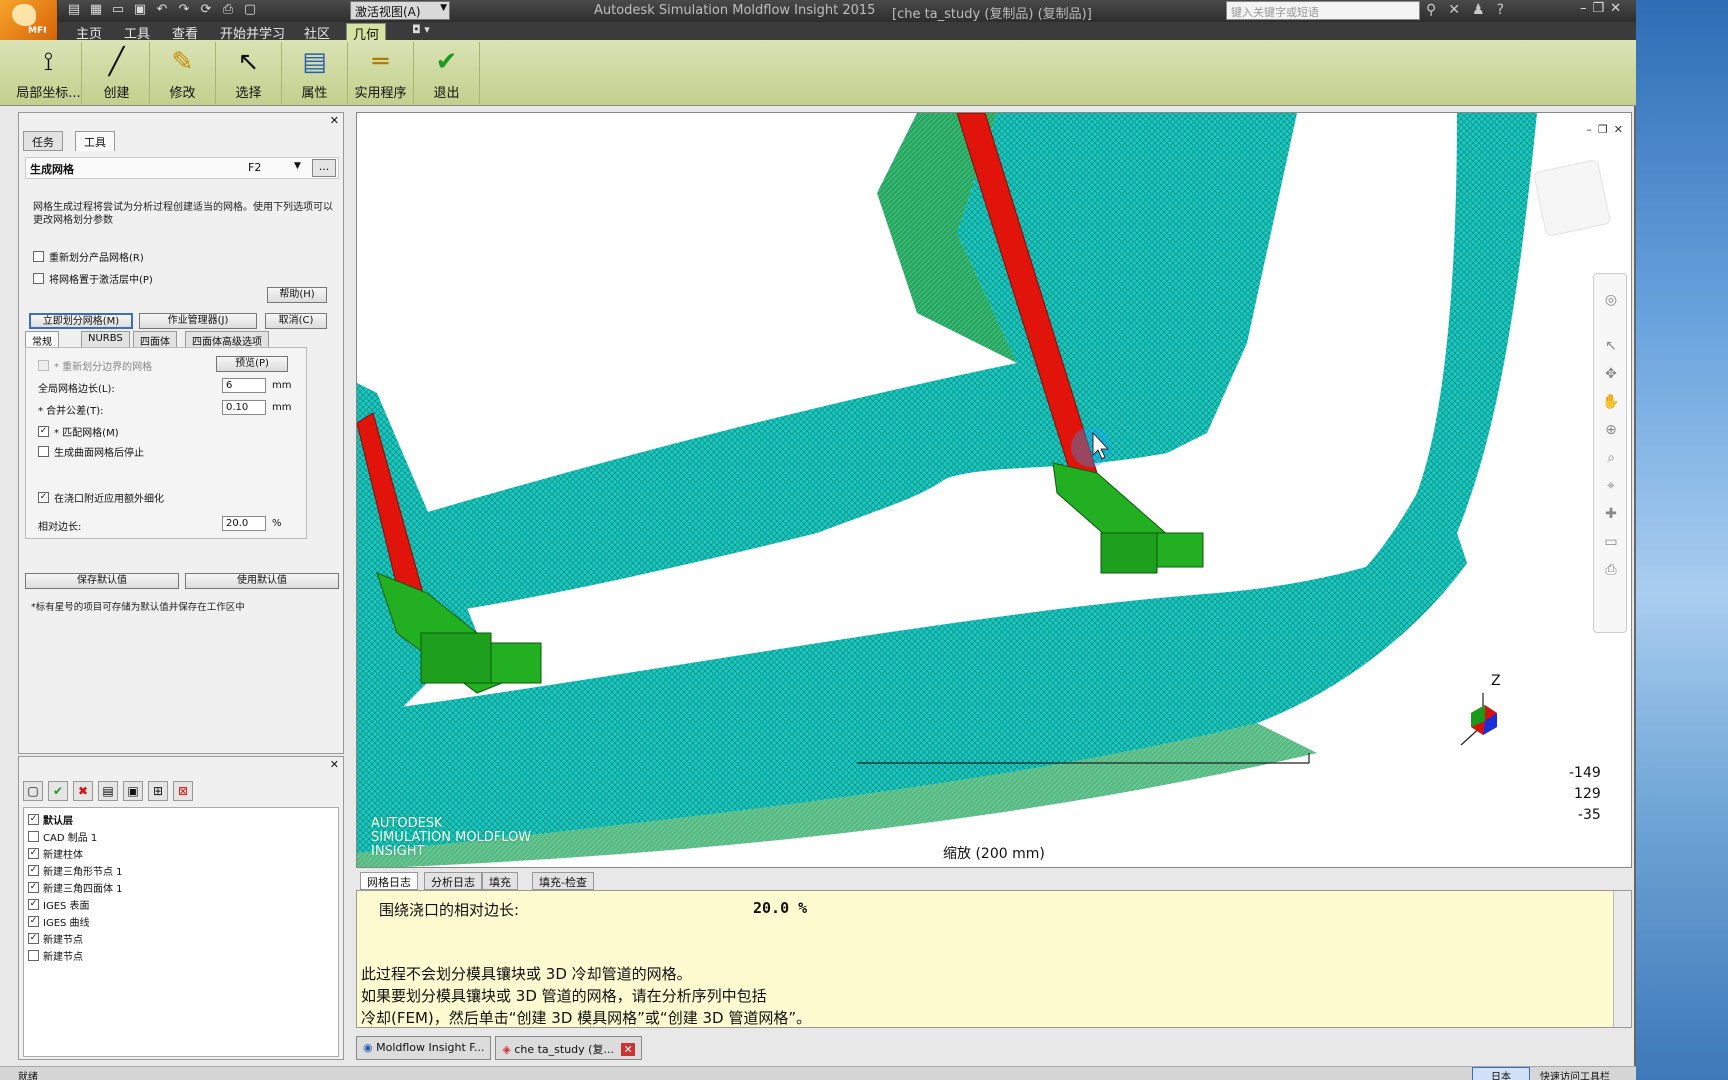 This screenshot has width=1728, height=1080. Describe the element at coordinates (1611, 301) in the screenshot. I see `steering-wheel-icon: ◎` at that location.